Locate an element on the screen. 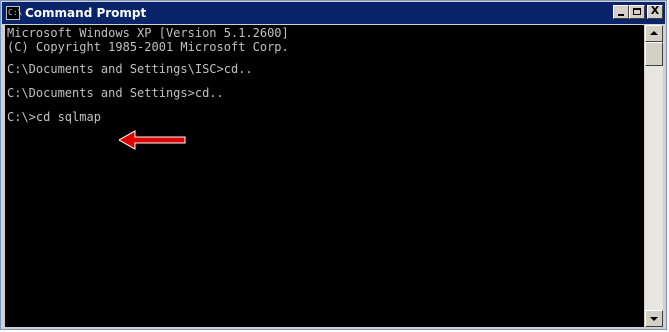  scroll-thumb is located at coordinates (654, 54).